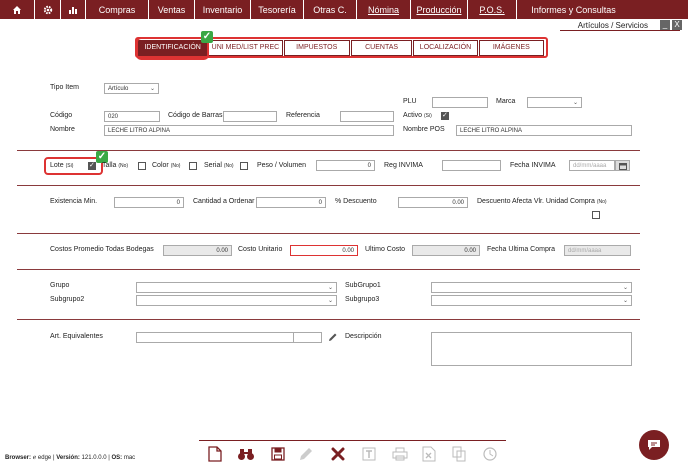 Image resolution: width=688 pixels, height=467 pixels. Describe the element at coordinates (363, 336) in the screenshot. I see `descripcion-label: Descripción` at that location.